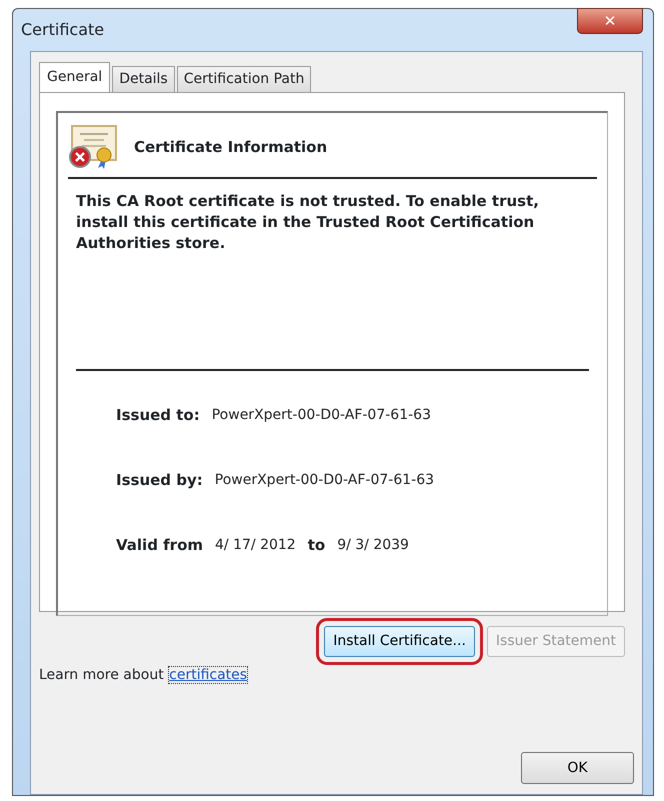 The image size is (664, 801). What do you see at coordinates (74, 77) in the screenshot?
I see `tab: General` at bounding box center [74, 77].